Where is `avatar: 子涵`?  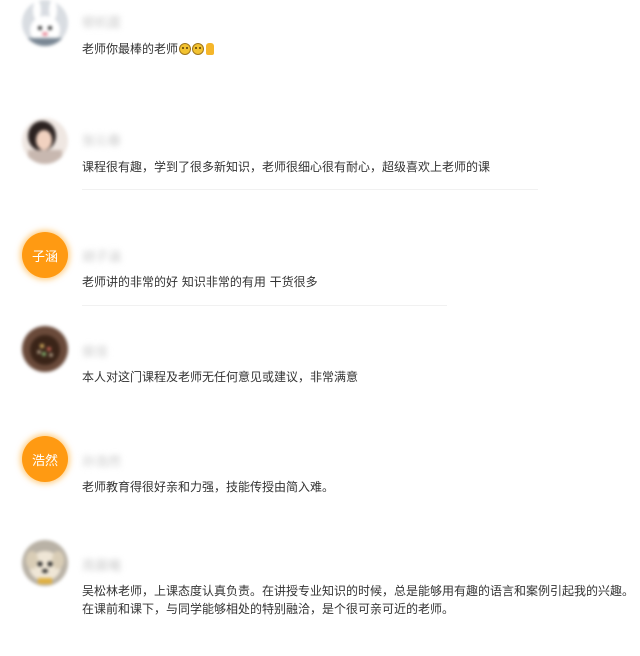
avatar: 子涵 is located at coordinates (45, 255).